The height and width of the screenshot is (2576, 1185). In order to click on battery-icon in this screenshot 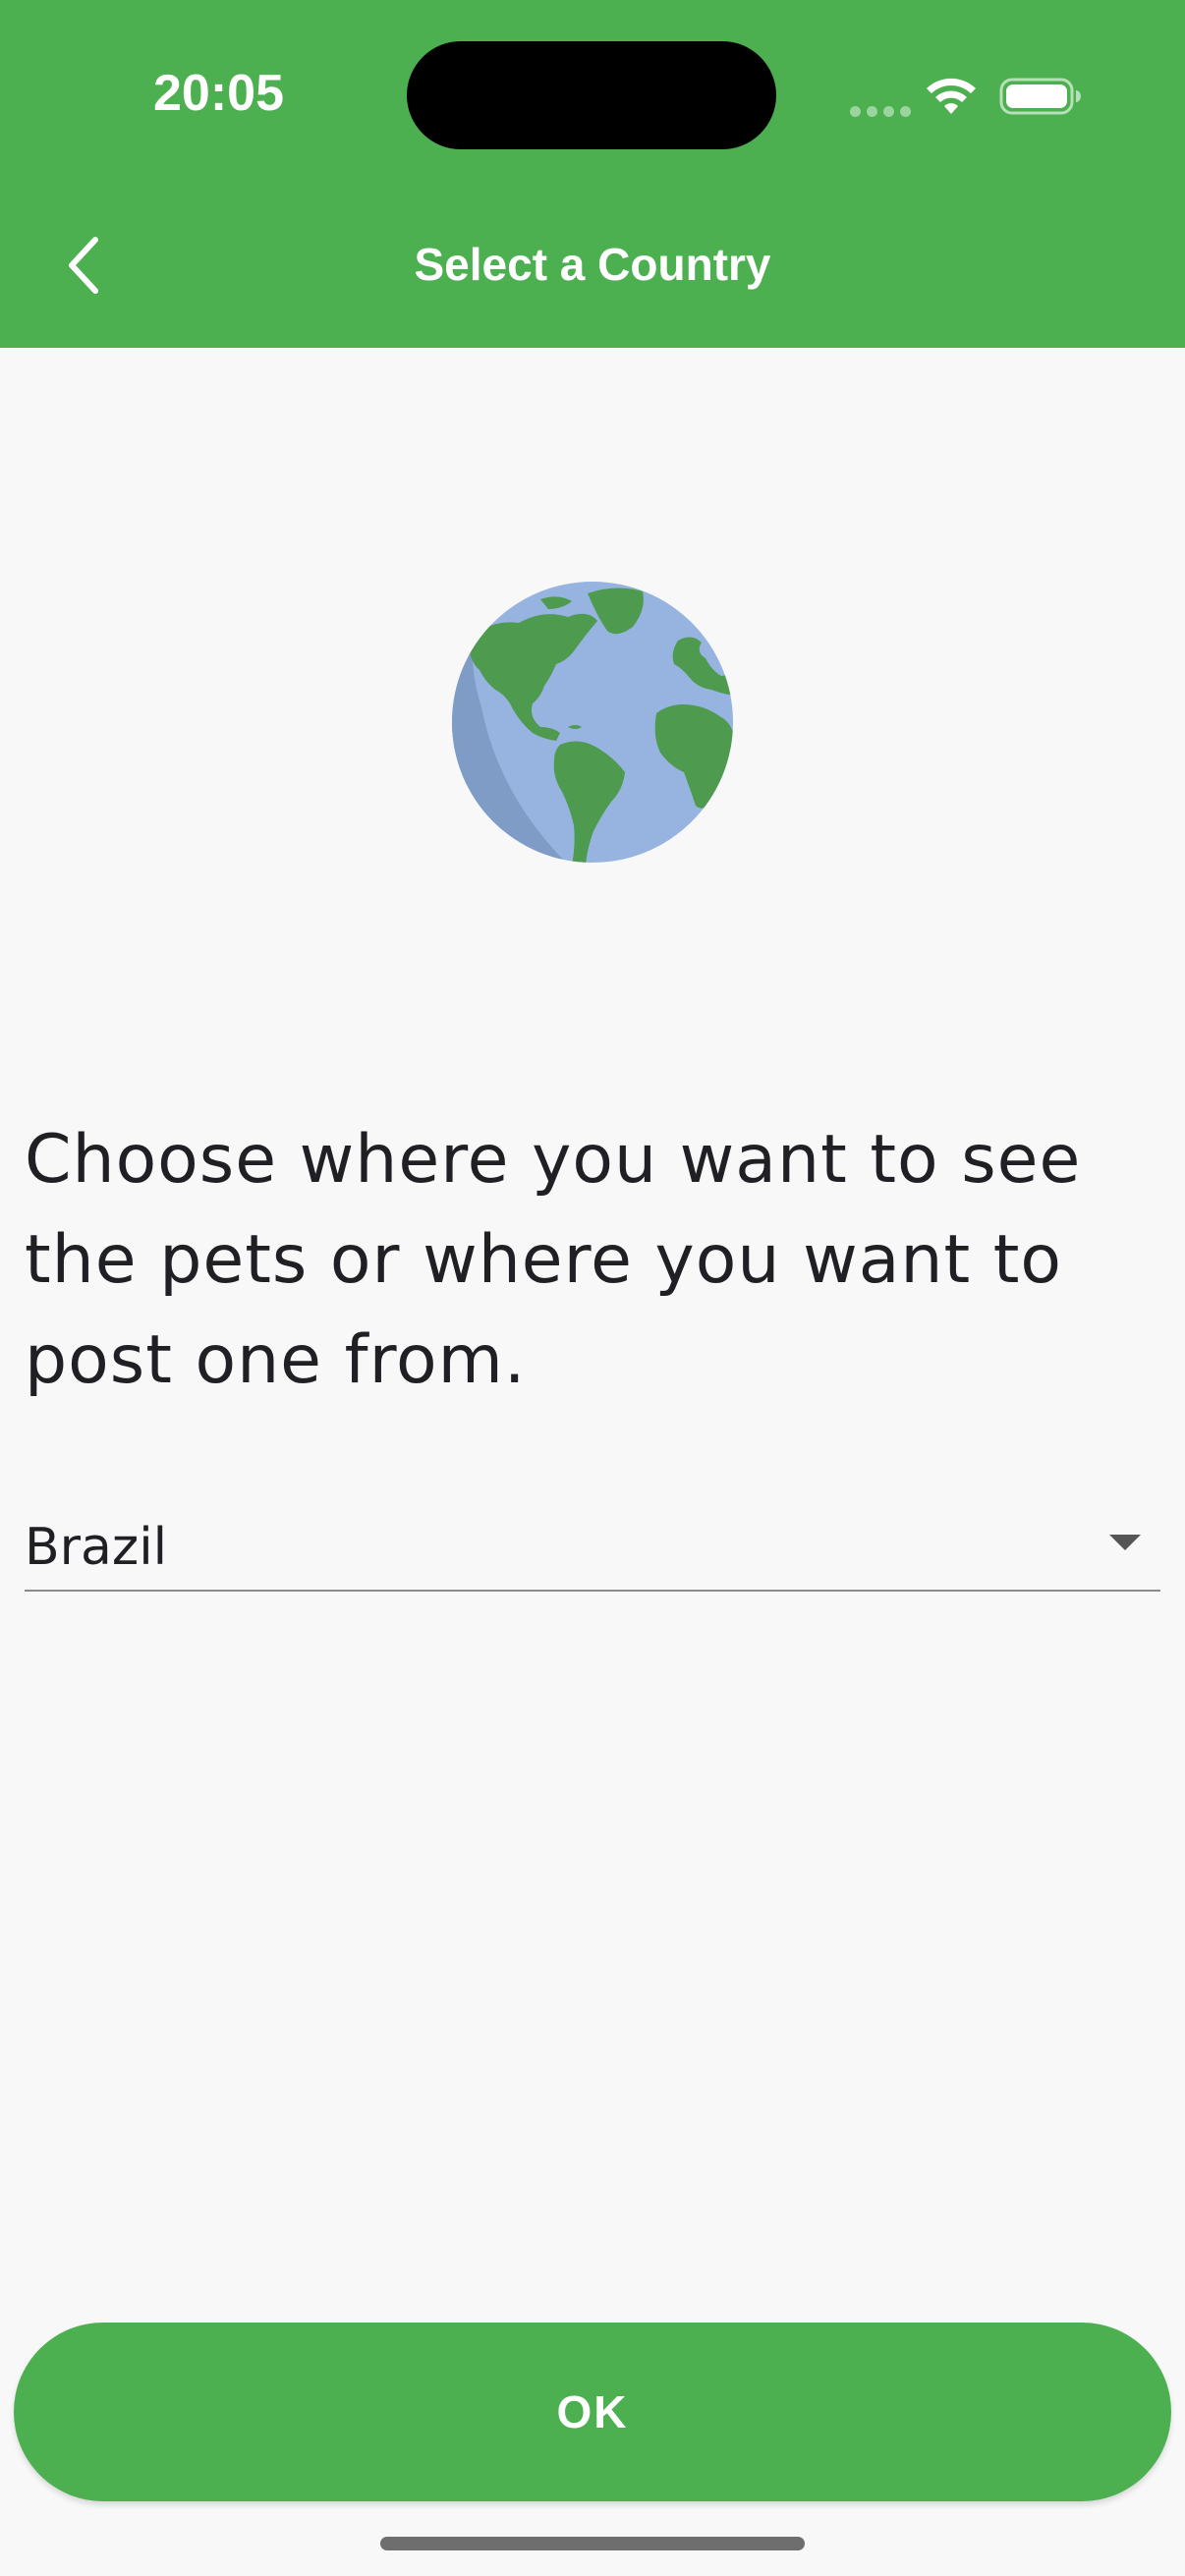, I will do `click(1040, 96)`.